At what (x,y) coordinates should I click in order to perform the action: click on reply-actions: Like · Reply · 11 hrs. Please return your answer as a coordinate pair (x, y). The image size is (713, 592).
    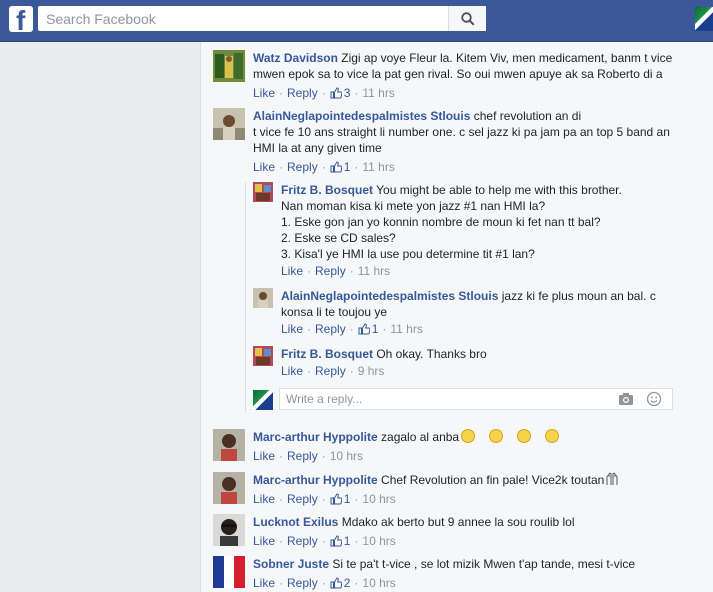
    Looking at the image, I should click on (336, 271).